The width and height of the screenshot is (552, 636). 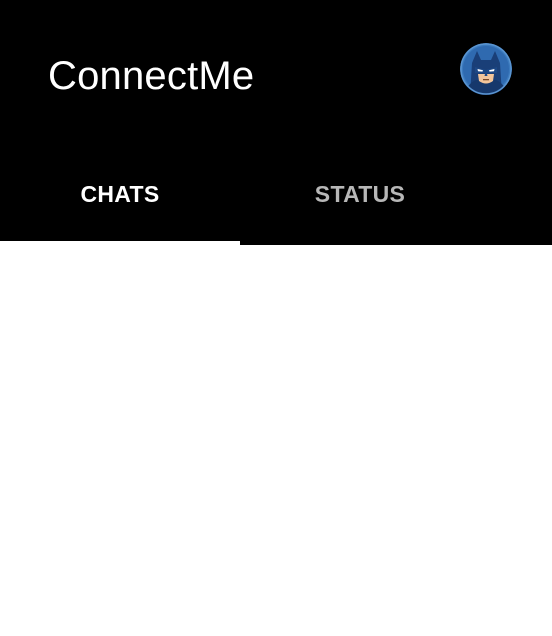 I want to click on tab-chats: CHATS, so click(x=120, y=195).